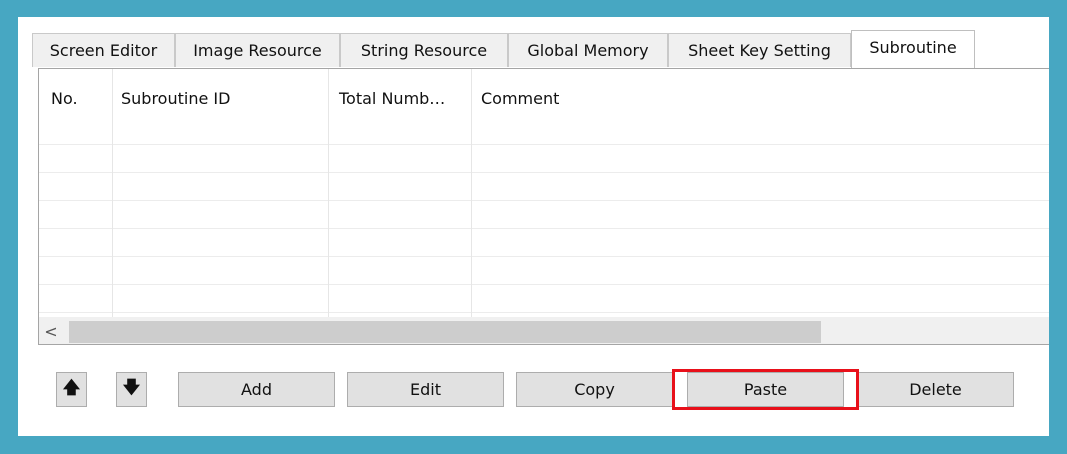 The image size is (1067, 454). Describe the element at coordinates (935, 389) in the screenshot. I see `delete-button: Delete` at that location.